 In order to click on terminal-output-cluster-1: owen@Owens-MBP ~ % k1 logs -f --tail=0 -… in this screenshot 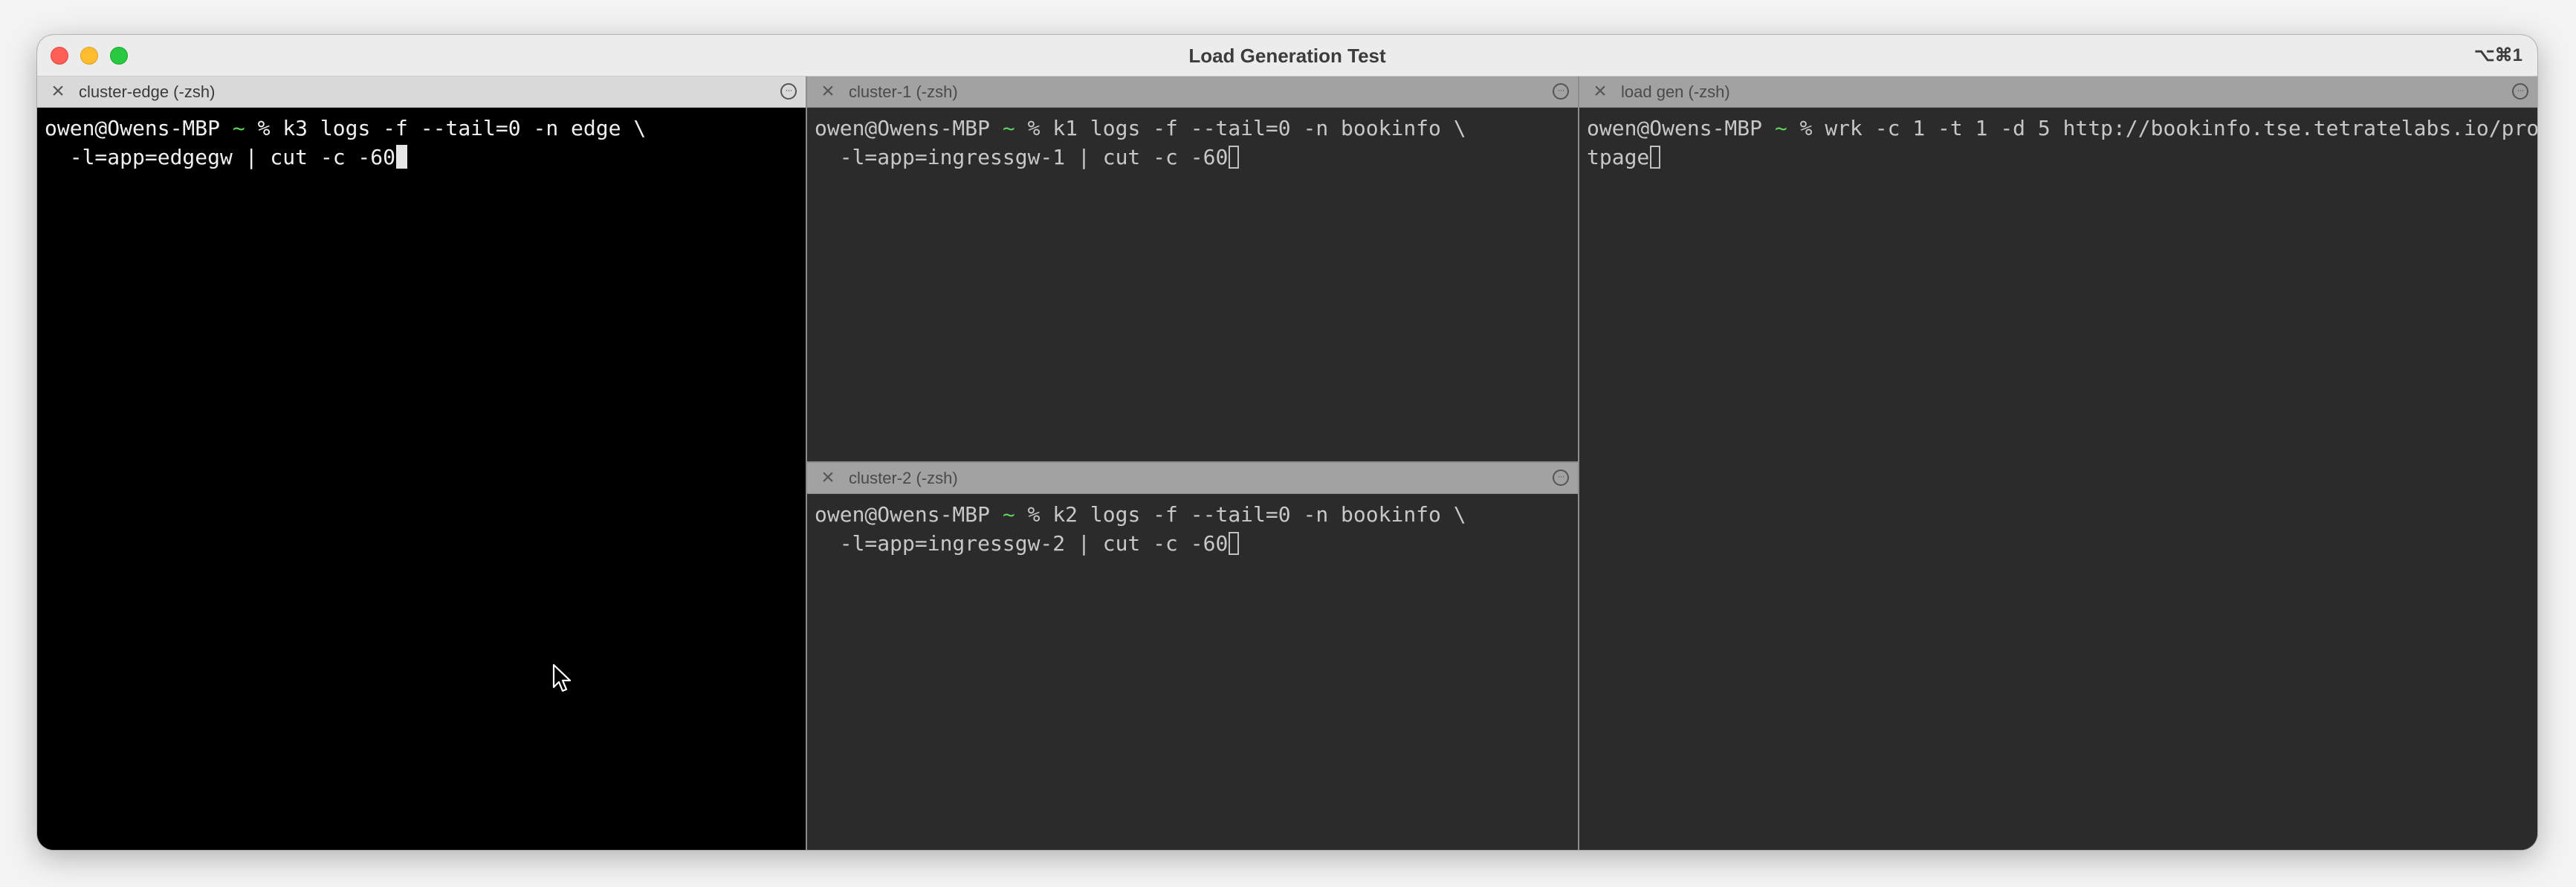, I will do `click(1192, 284)`.